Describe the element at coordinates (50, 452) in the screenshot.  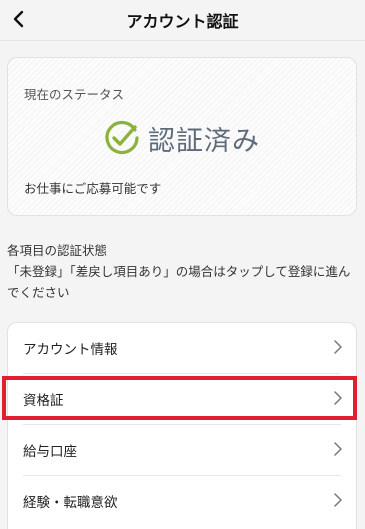
I see `list-item-label: 給与口座` at that location.